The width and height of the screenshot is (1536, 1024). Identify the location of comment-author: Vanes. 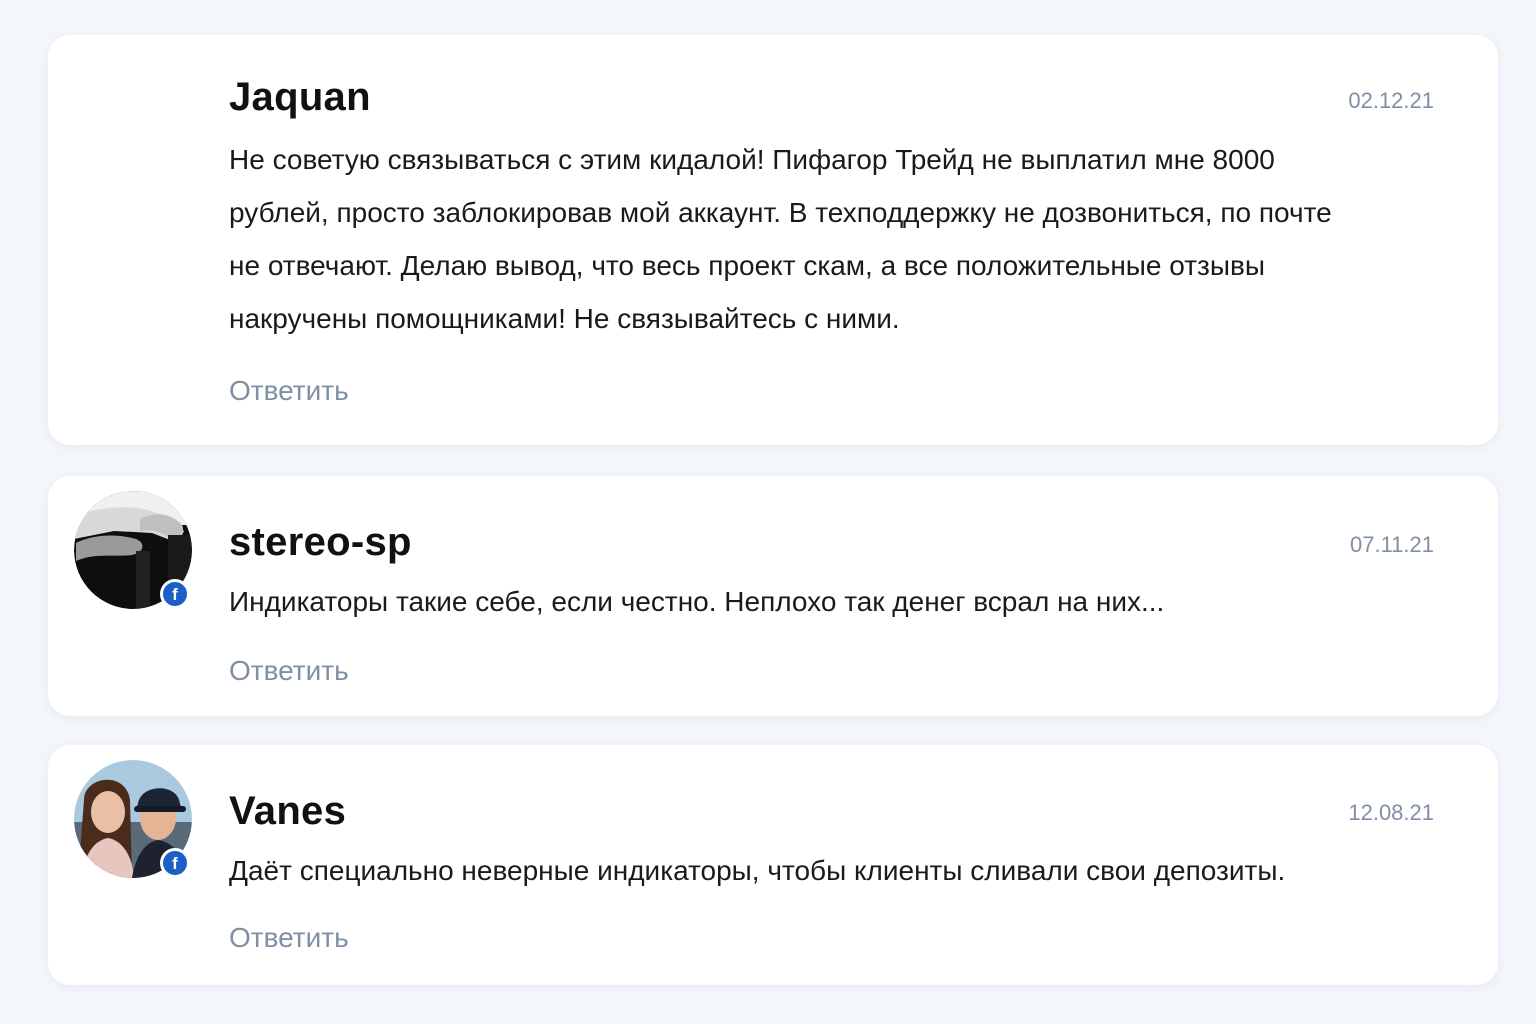
(288, 811).